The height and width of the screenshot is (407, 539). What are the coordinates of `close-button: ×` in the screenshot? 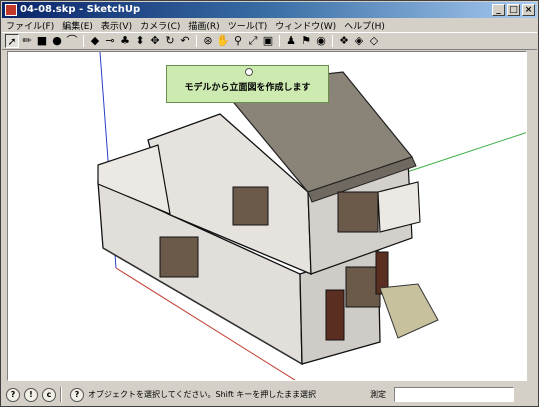 It's located at (528, 10).